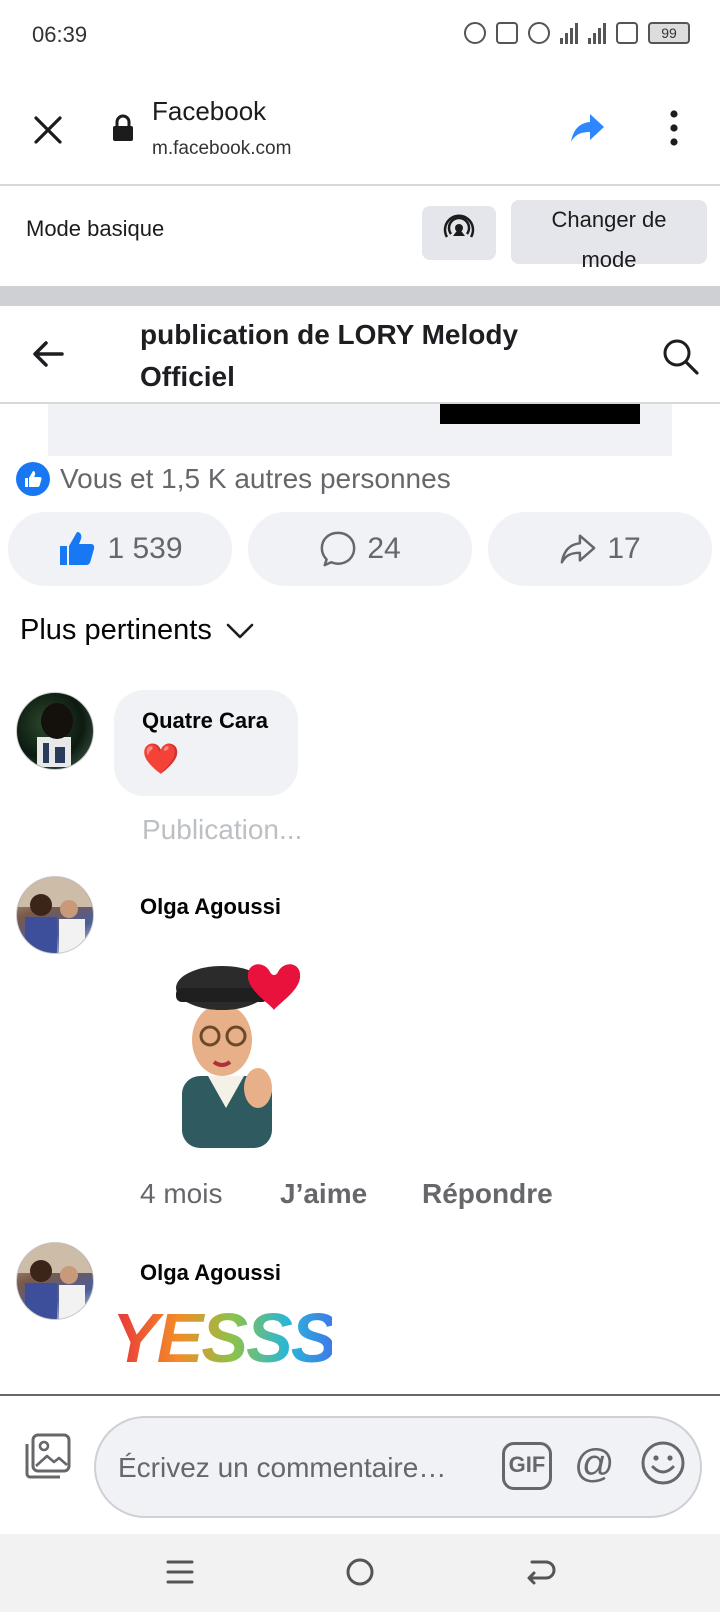 Image resolution: width=720 pixels, height=1612 pixels. Describe the element at coordinates (255, 478) in the screenshot. I see `reaction-summary-text: Vous et 1,5 K autres personnes` at that location.